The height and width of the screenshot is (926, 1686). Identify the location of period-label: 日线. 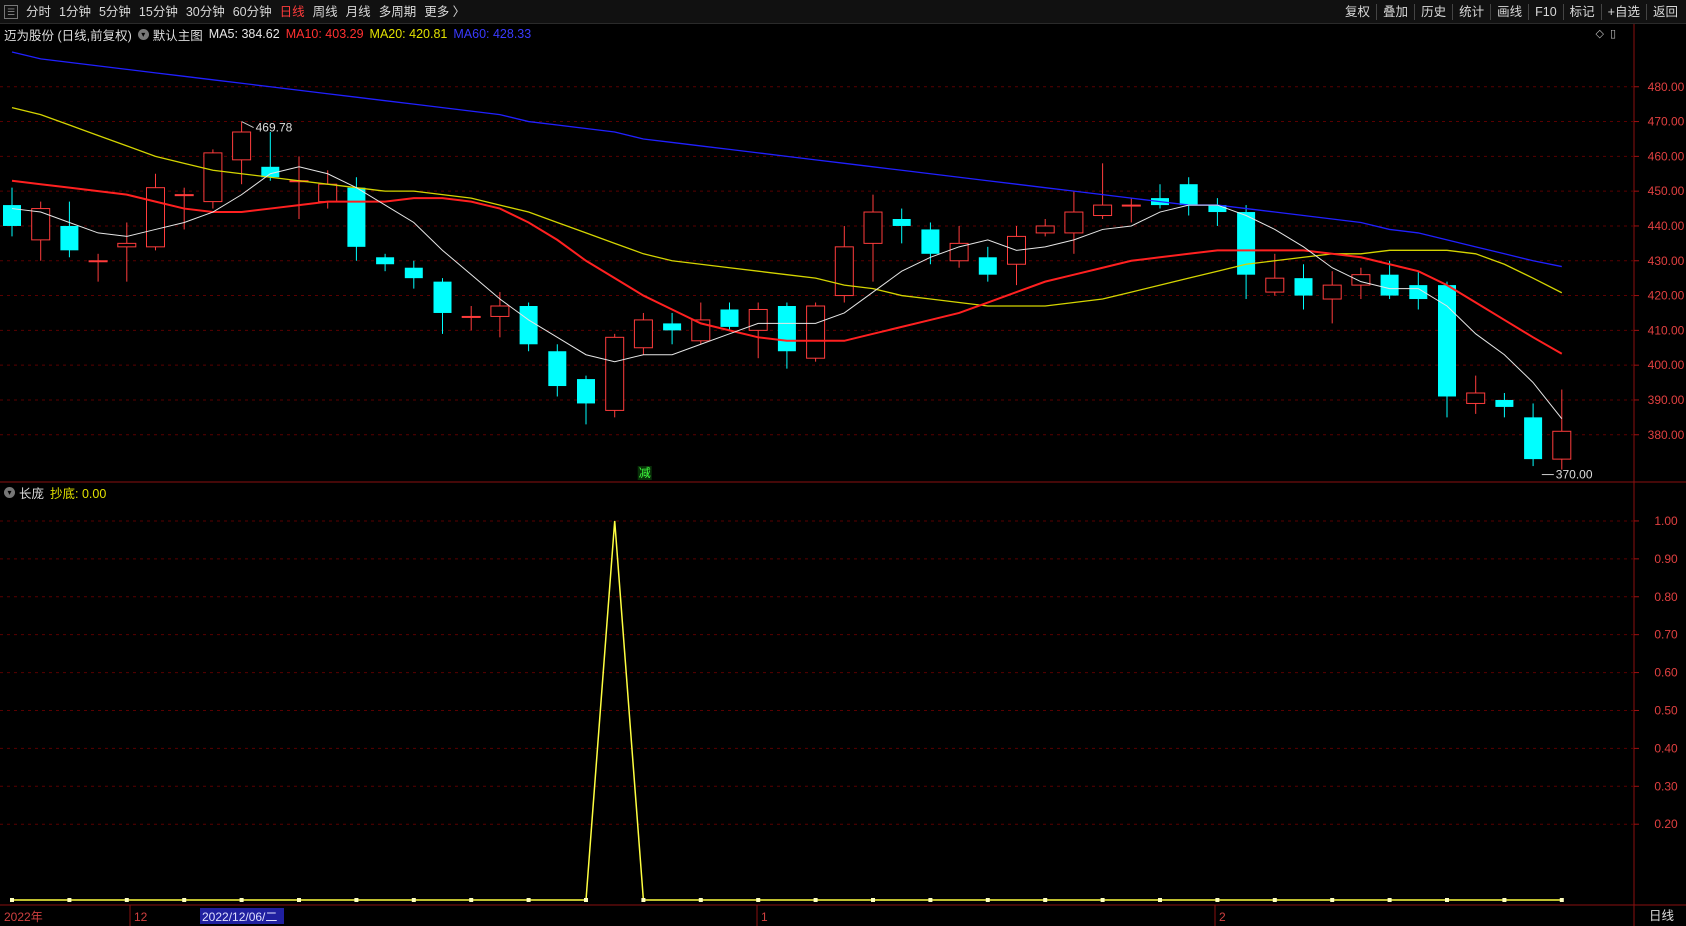
(1661, 914).